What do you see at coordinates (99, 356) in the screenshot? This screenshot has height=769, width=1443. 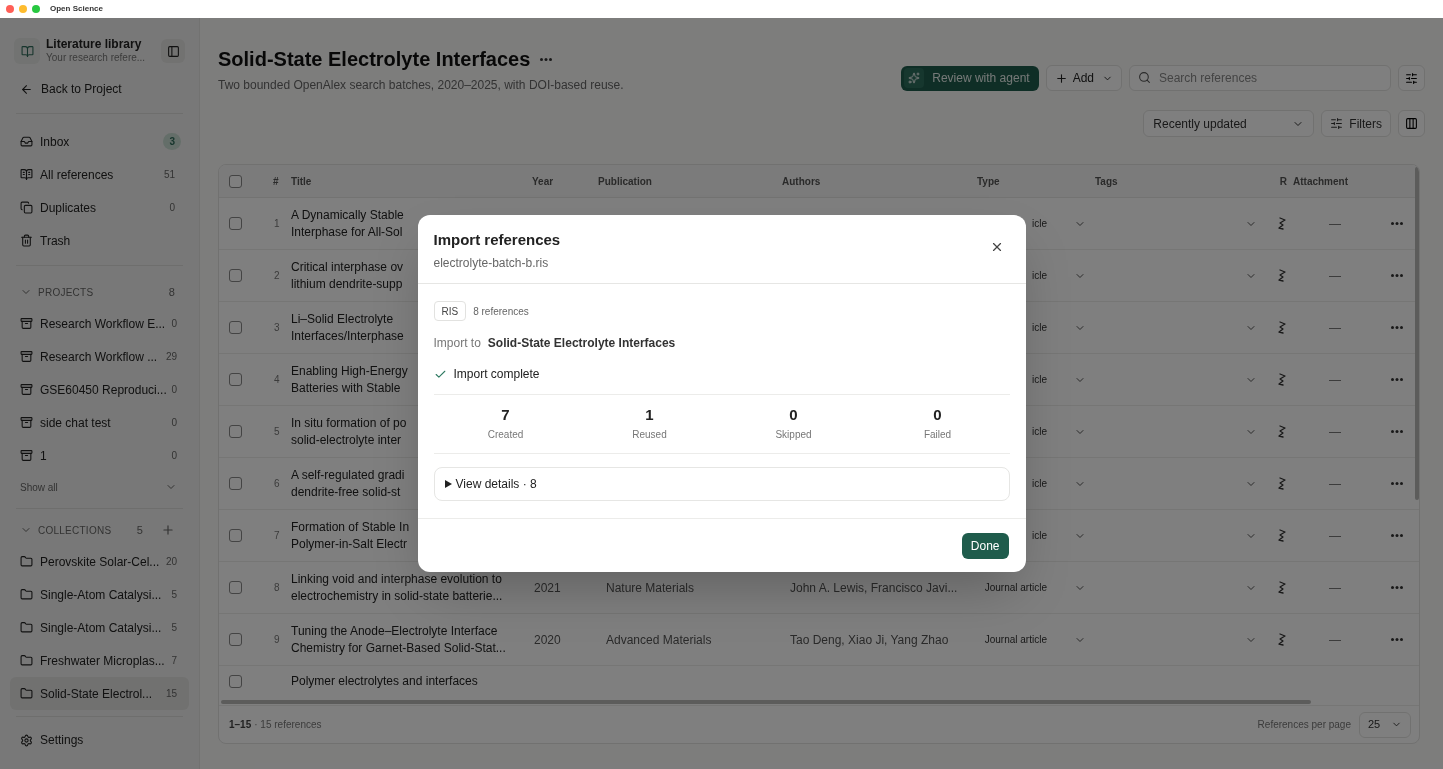 I see `project-item: Research Workflow ... 29` at bounding box center [99, 356].